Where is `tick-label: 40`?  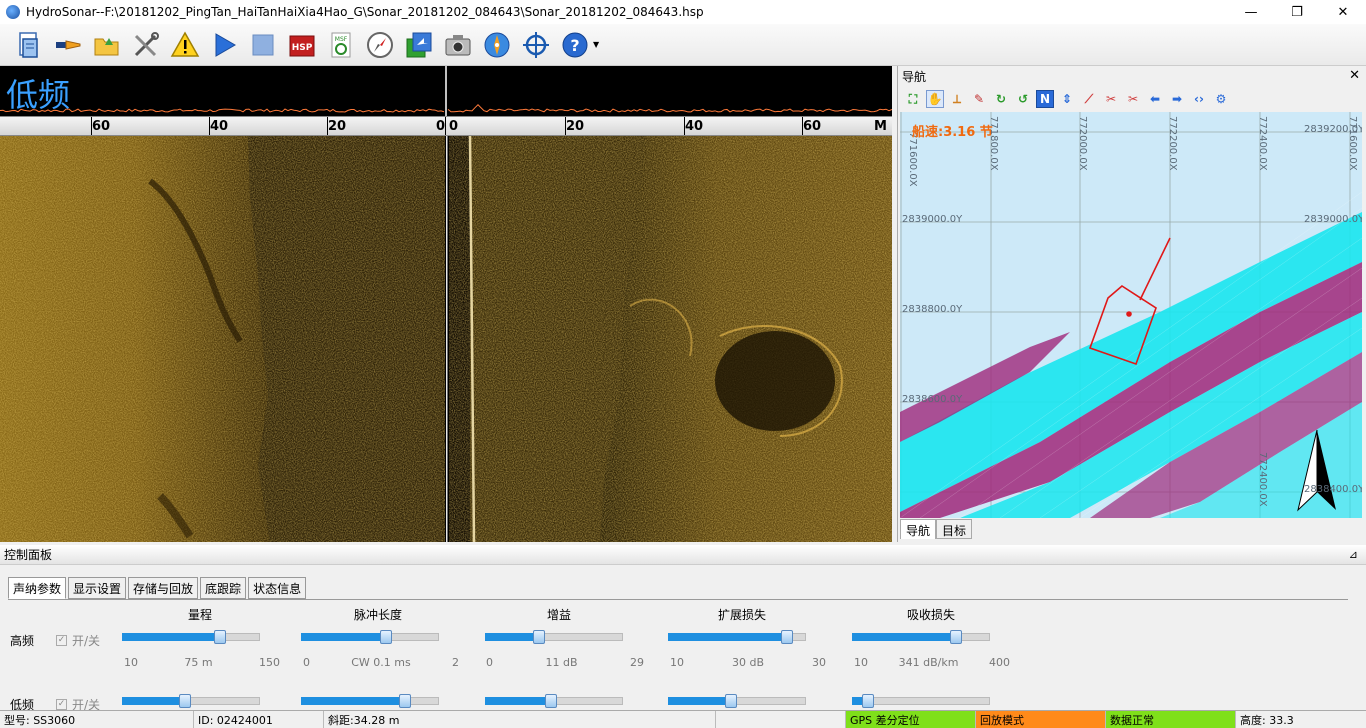
tick-label: 40 is located at coordinates (694, 126).